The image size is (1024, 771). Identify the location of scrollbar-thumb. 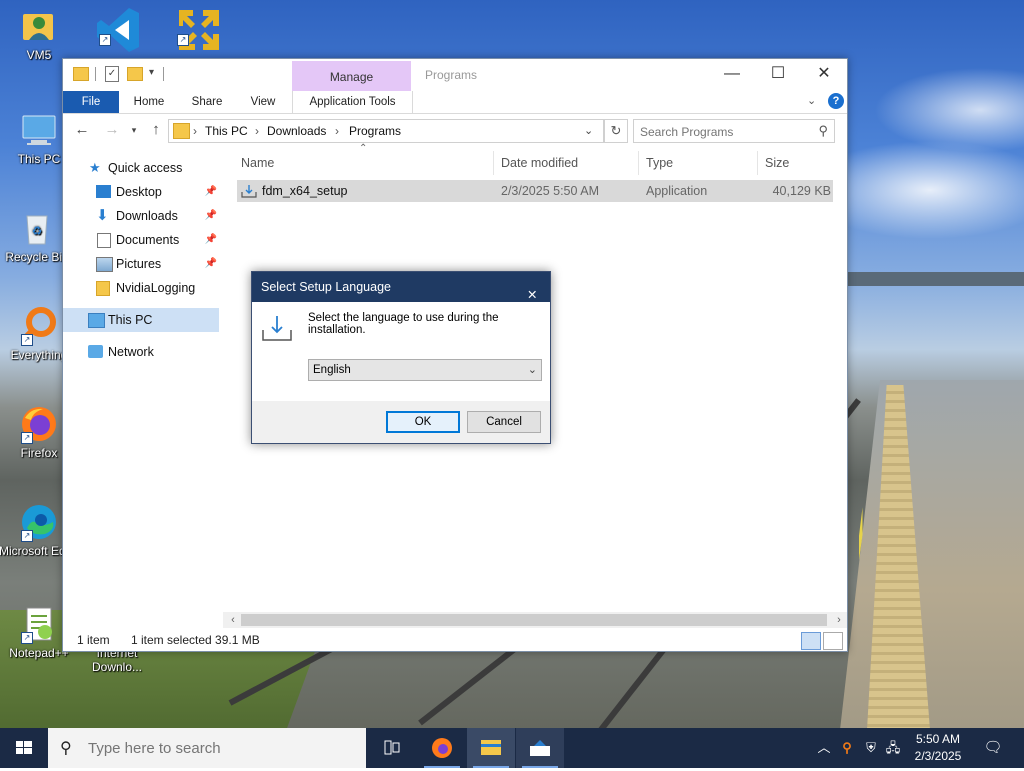
(534, 620).